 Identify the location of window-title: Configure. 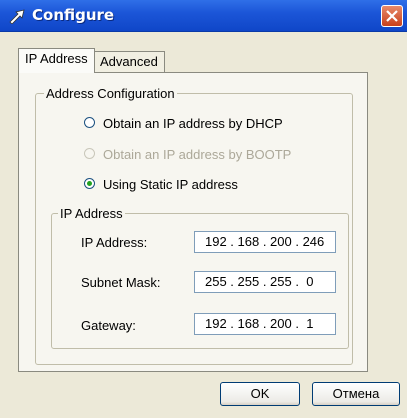
(73, 15).